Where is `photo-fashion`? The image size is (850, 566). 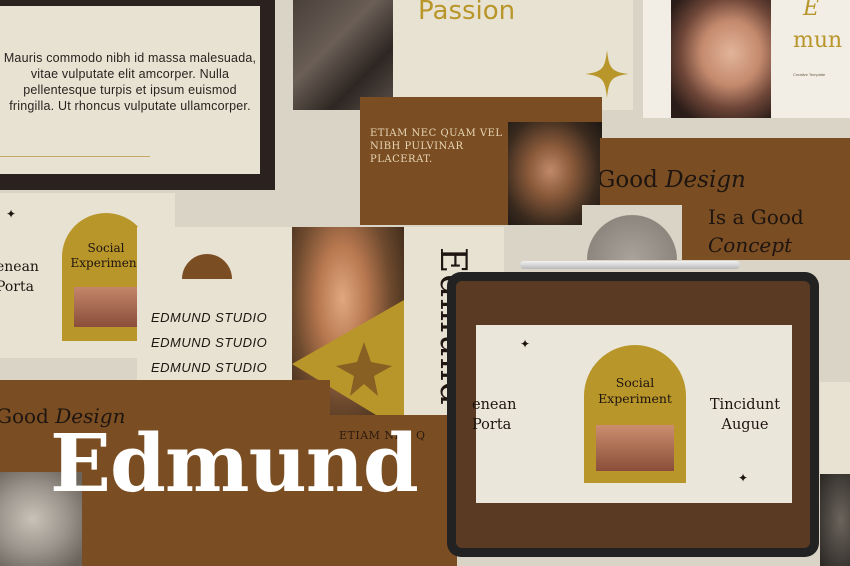 photo-fashion is located at coordinates (343, 55).